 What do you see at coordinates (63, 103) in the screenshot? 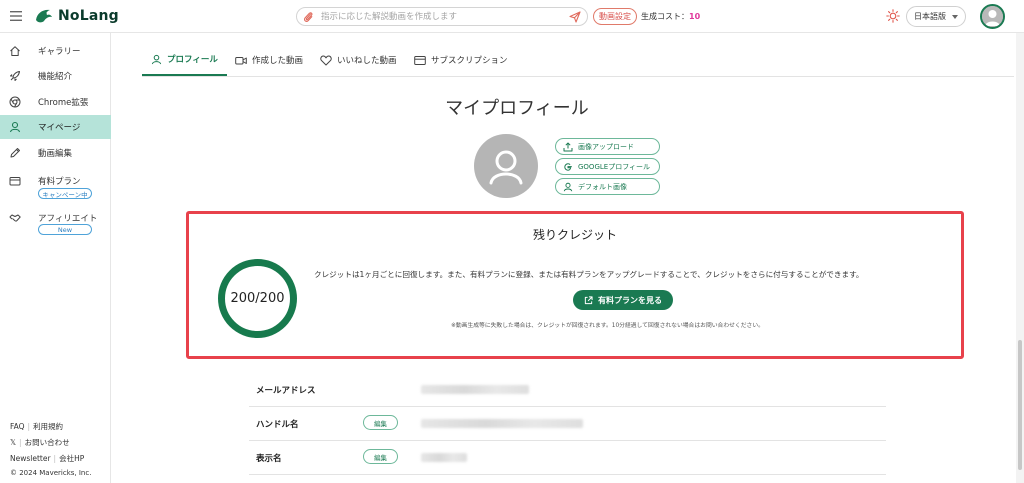
I see `sidebar-item-label: Chrome拡張` at bounding box center [63, 103].